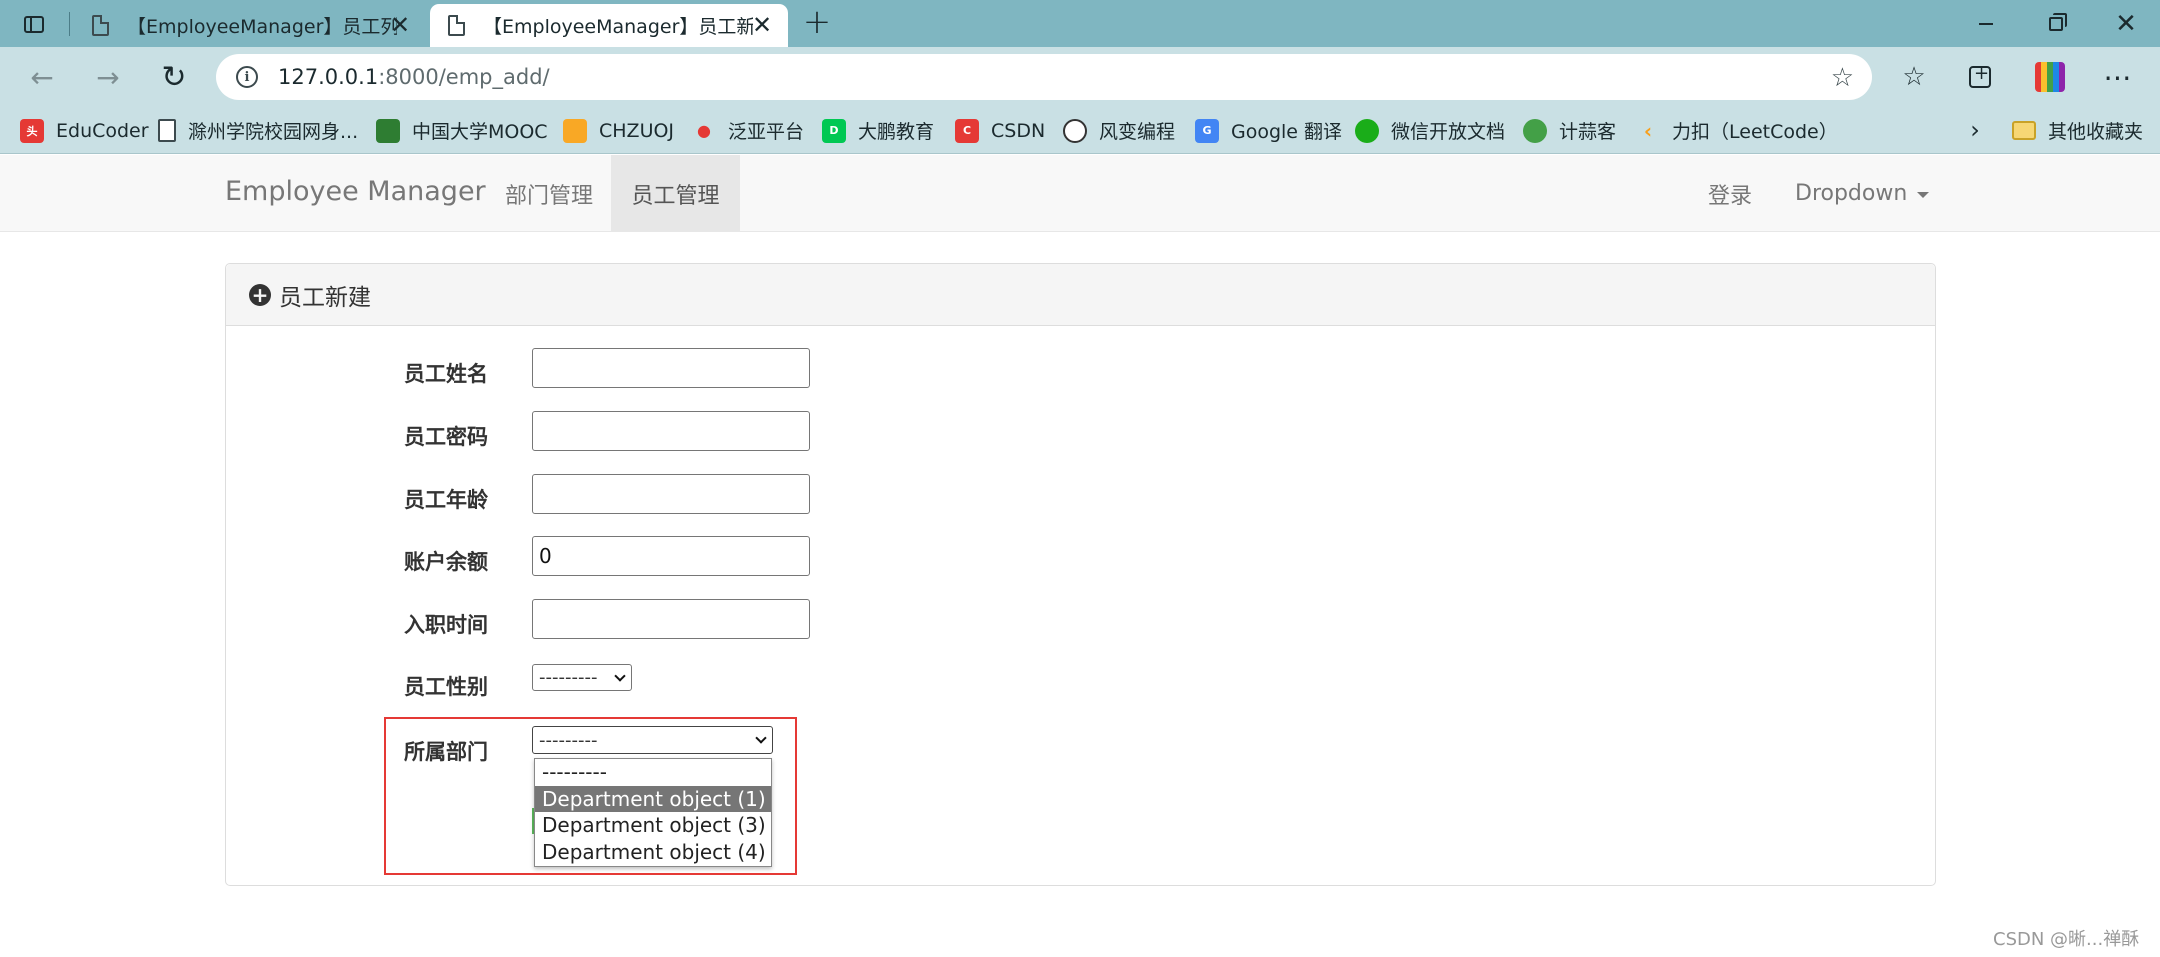 Image resolution: width=2160 pixels, height=957 pixels. I want to click on bookmark-mooc: 中国大学MOOC, so click(462, 130).